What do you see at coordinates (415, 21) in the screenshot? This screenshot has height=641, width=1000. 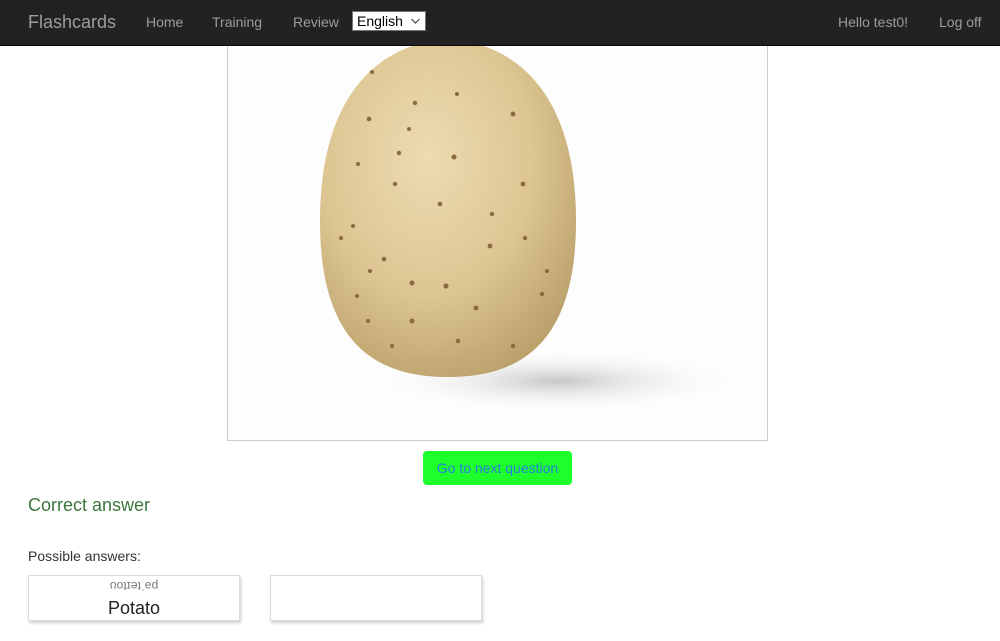 I see `chevron-down-icon` at bounding box center [415, 21].